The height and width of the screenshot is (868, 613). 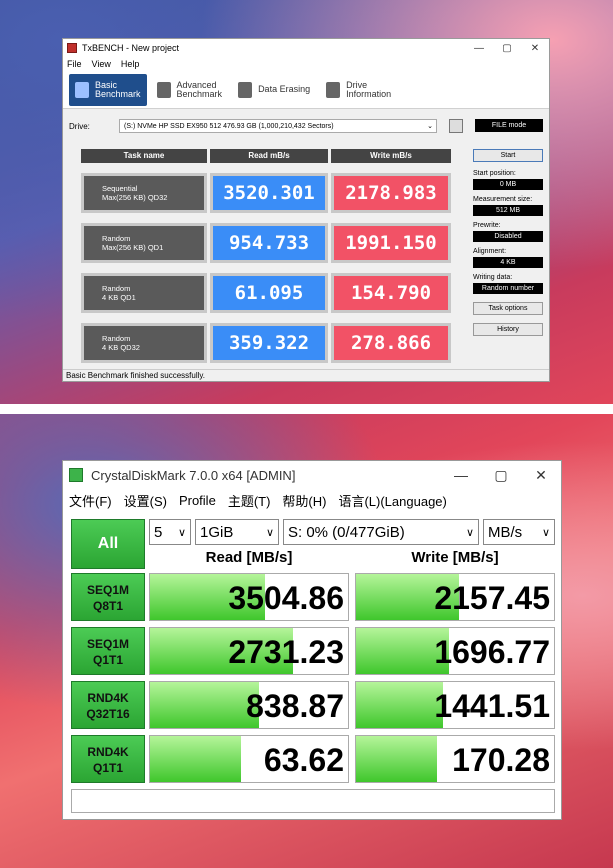 What do you see at coordinates (346, 532) in the screenshot?
I see `drive-value: S: 0% (0/477GiB)` at bounding box center [346, 532].